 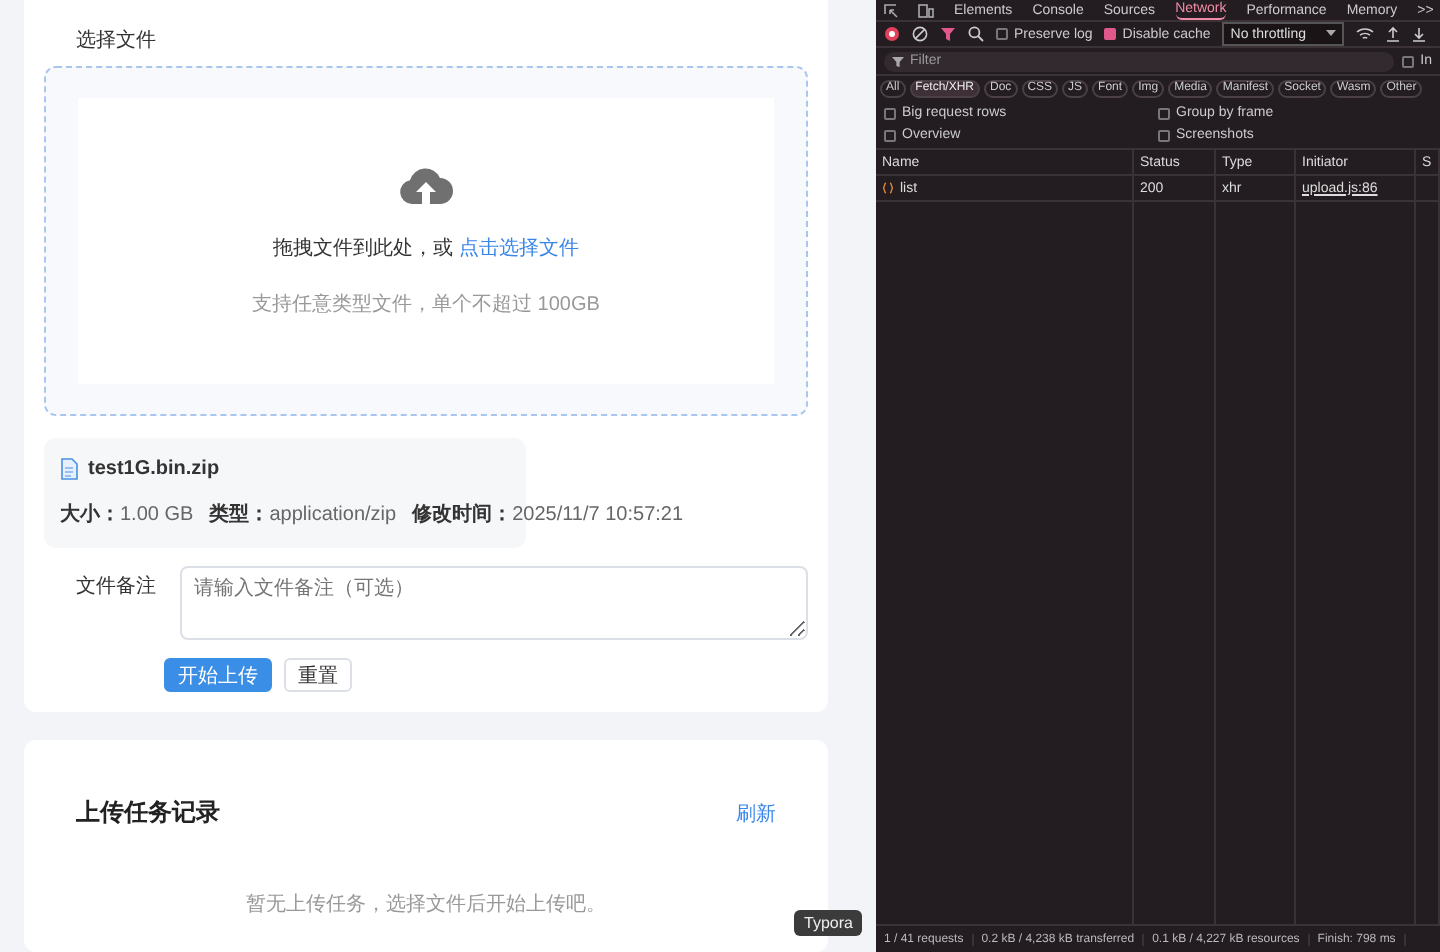 I want to click on remark-label: 文件备注, so click(x=117, y=587).